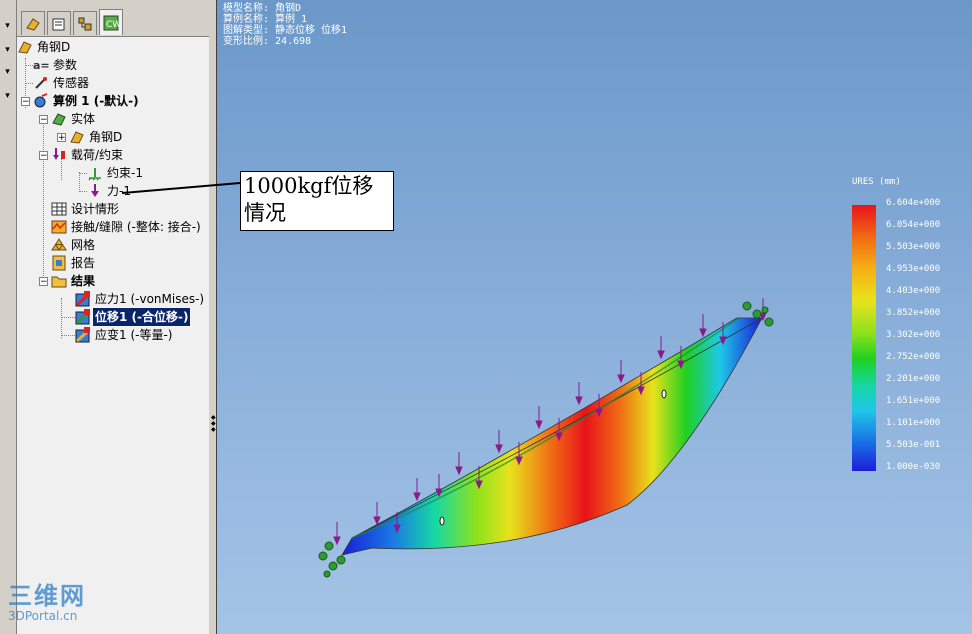  What do you see at coordinates (59, 245) in the screenshot?
I see `mesh-icon` at bounding box center [59, 245].